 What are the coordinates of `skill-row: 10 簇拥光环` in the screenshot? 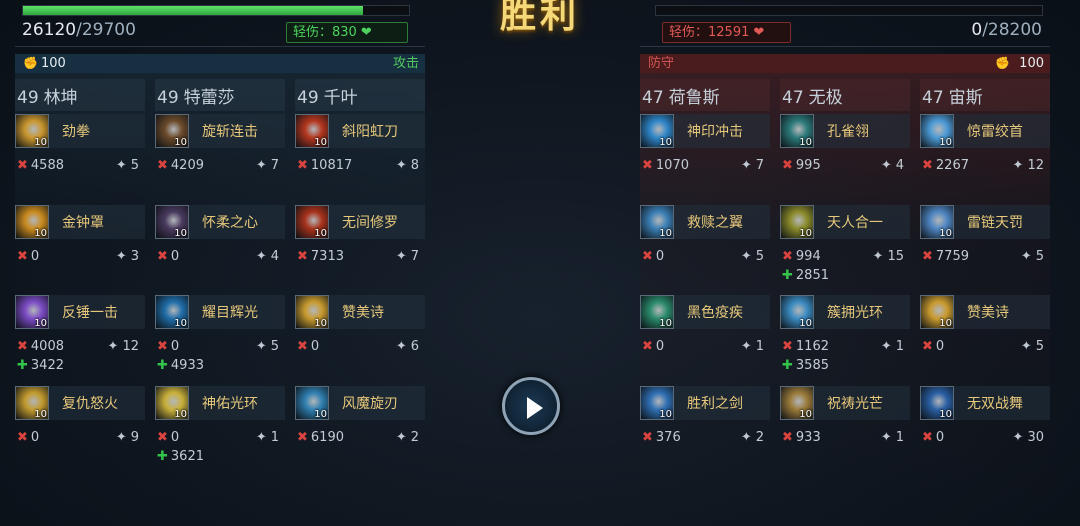 It's located at (845, 312).